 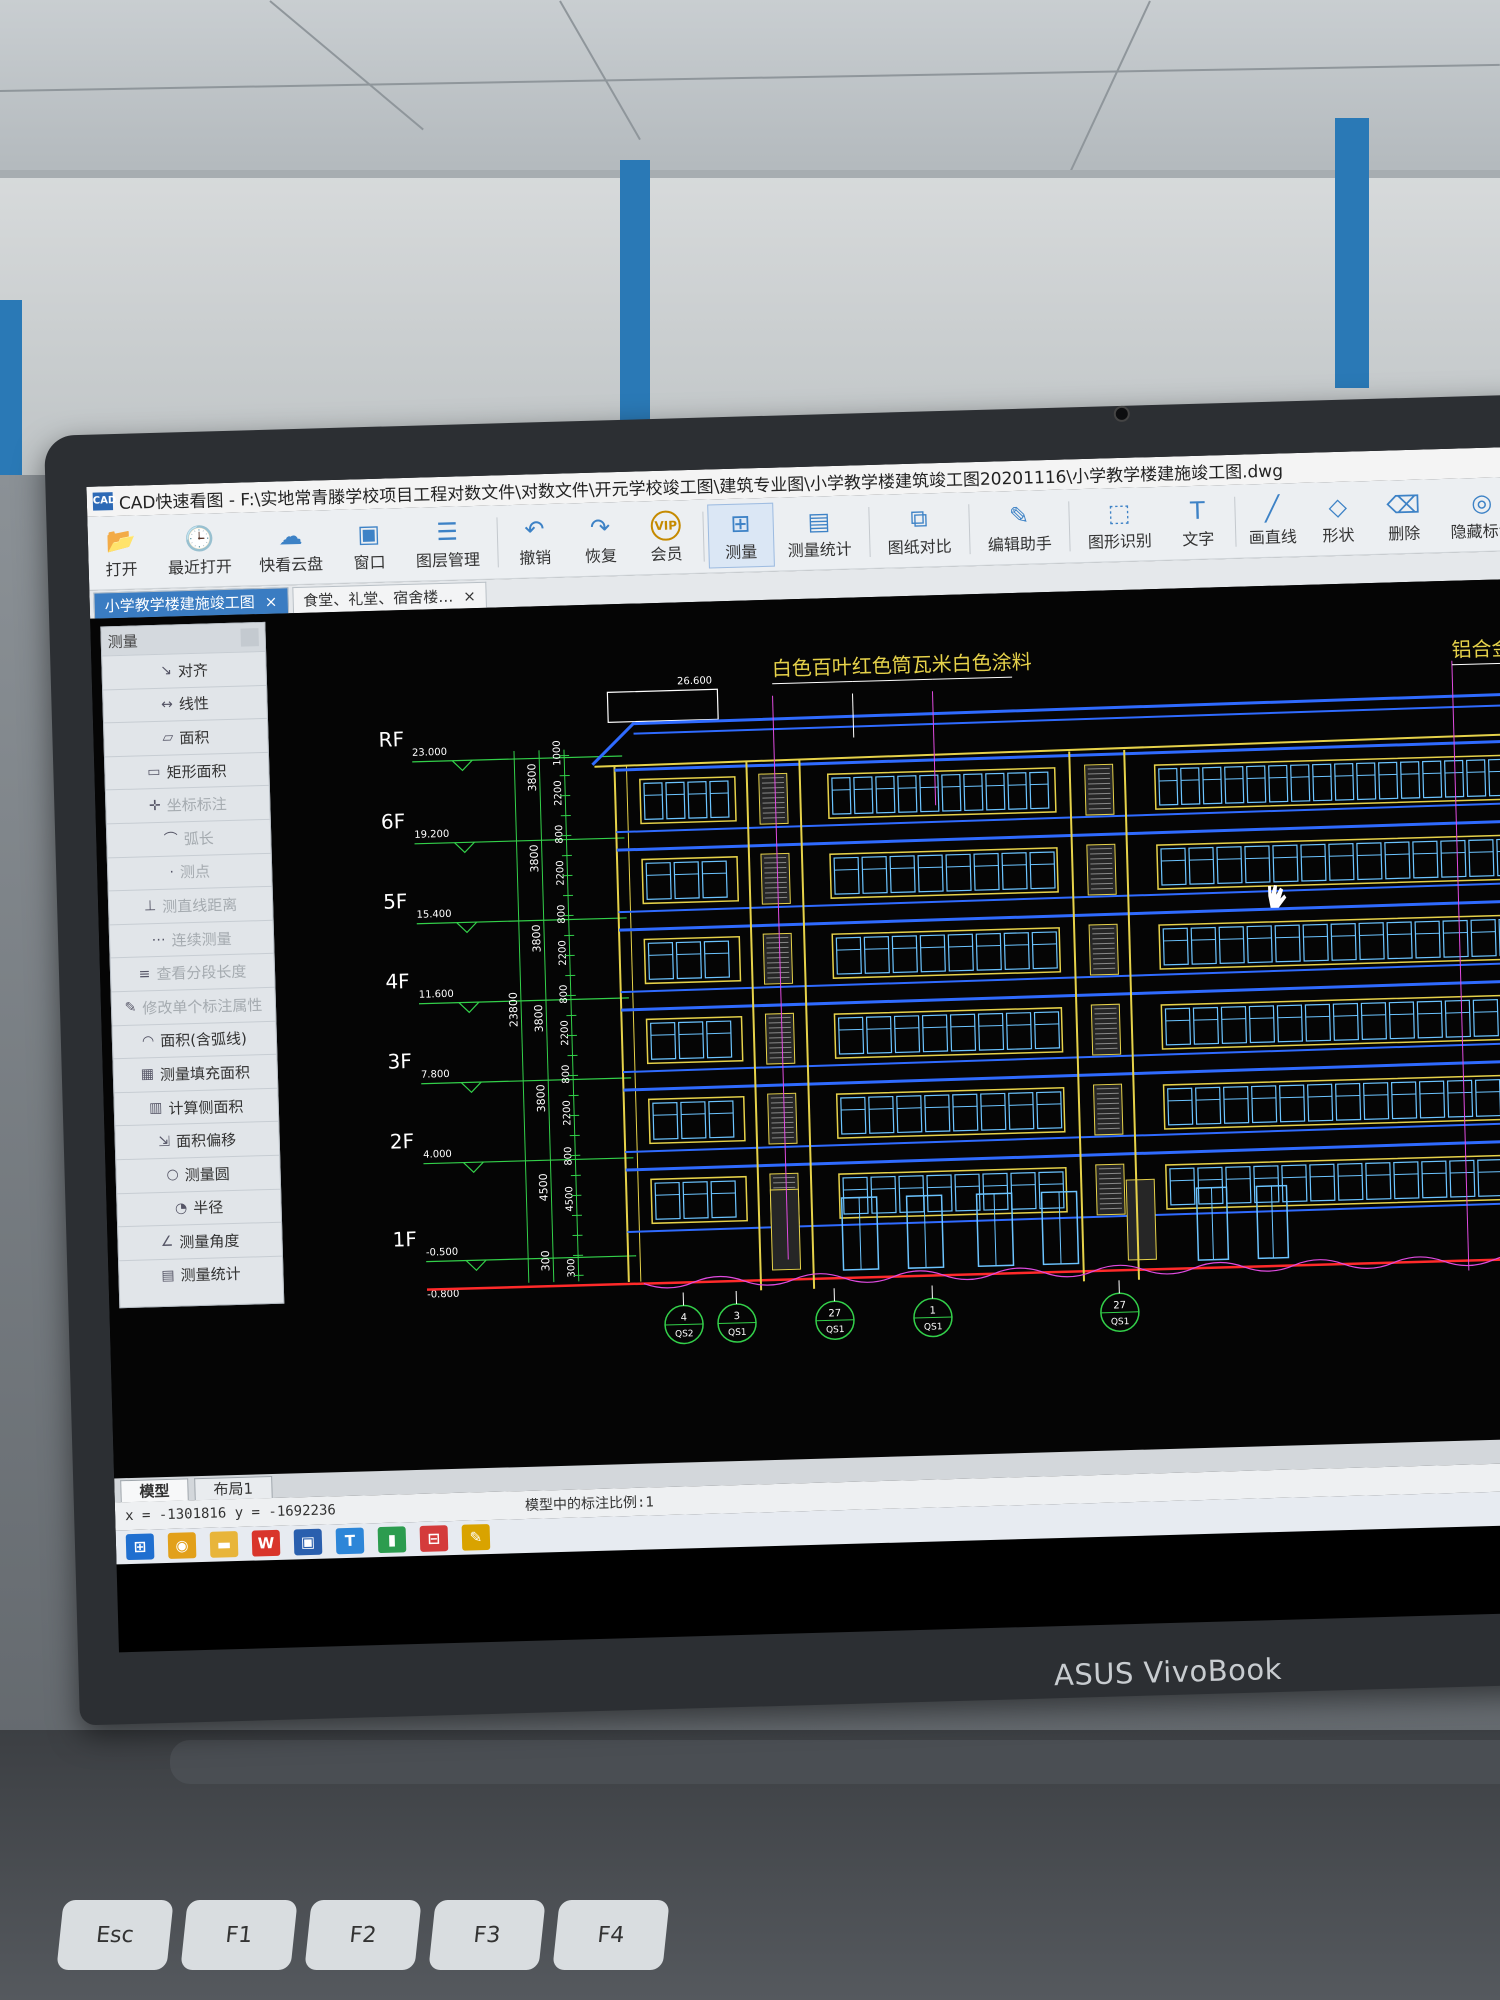 I want to click on measure-tool-17: ∠ 测量角度, so click(x=200, y=1240).